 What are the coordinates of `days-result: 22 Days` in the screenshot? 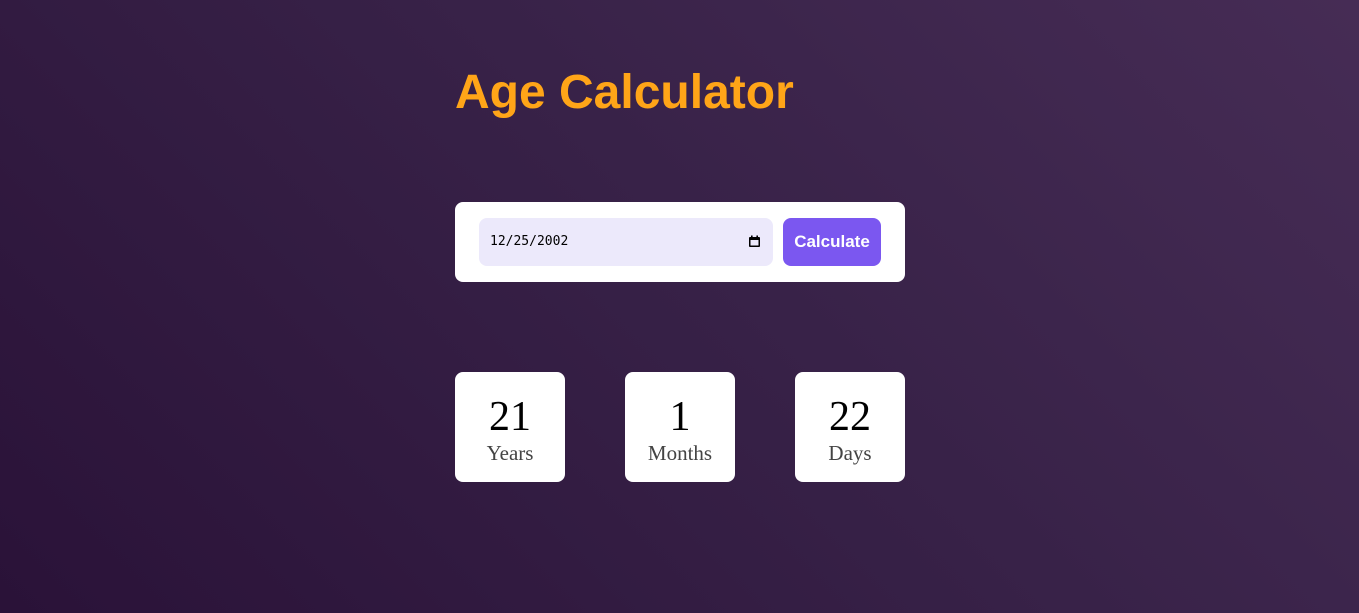 It's located at (850, 427).